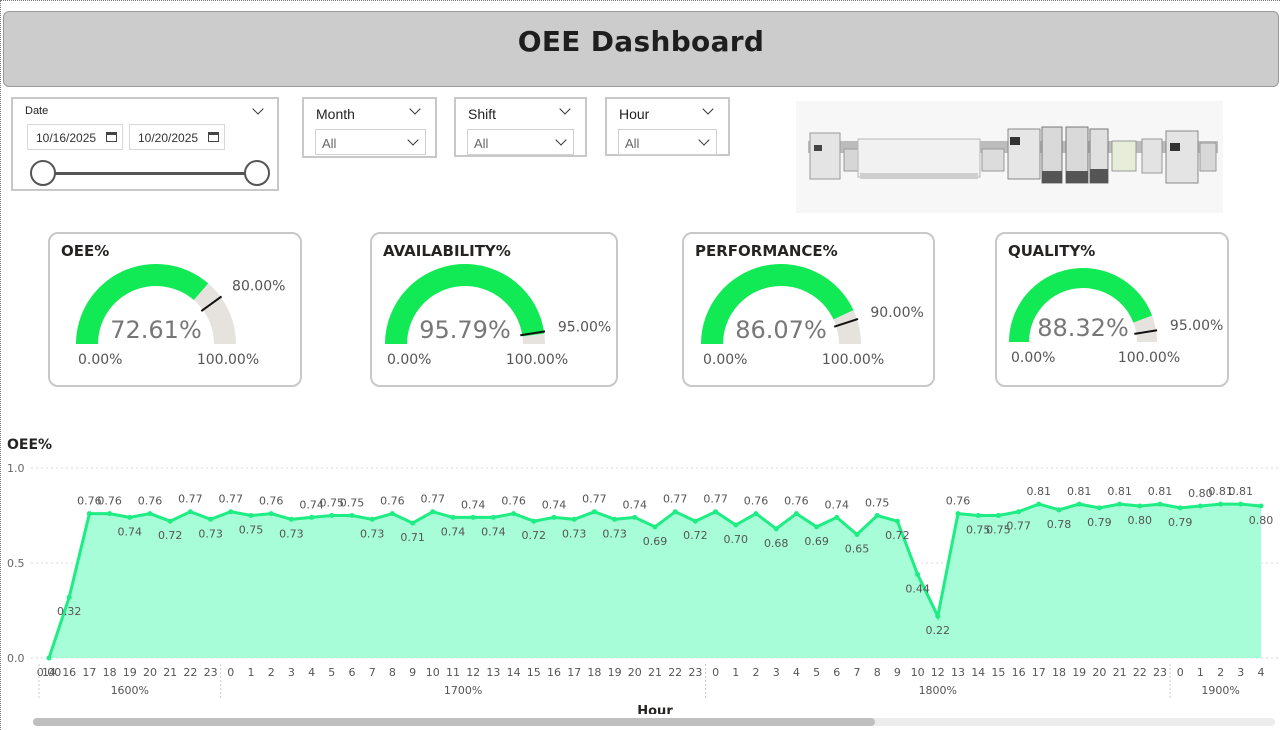 The width and height of the screenshot is (1280, 730). Describe the element at coordinates (454, 722) in the screenshot. I see `scrollbar-thumb` at that location.